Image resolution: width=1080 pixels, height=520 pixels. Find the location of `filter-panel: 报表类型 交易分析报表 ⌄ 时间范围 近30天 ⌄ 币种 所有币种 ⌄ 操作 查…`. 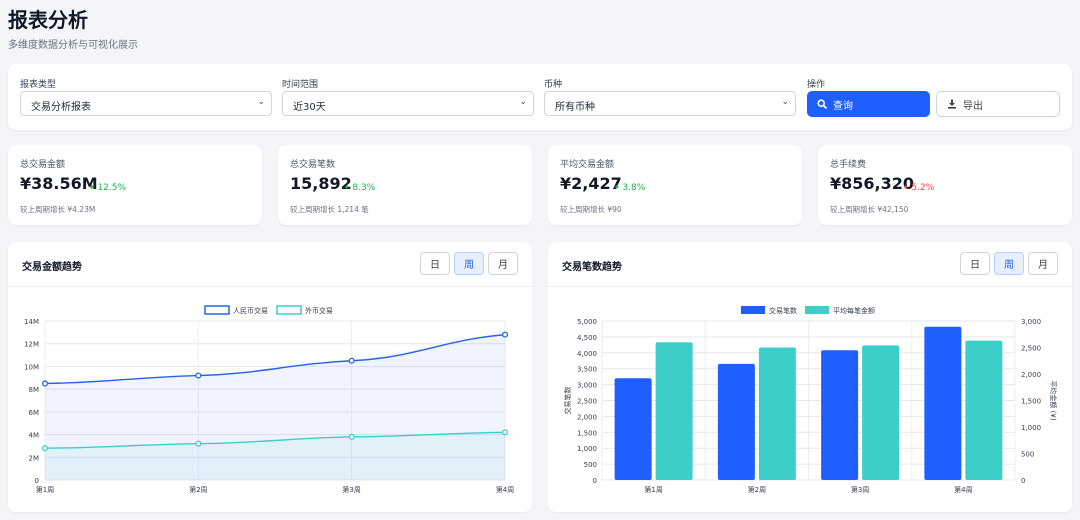

filter-panel: 报表类型 交易分析报表 ⌄ 时间范围 近30天 ⌄ 币种 所有币种 ⌄ 操作 查… is located at coordinates (540, 97).